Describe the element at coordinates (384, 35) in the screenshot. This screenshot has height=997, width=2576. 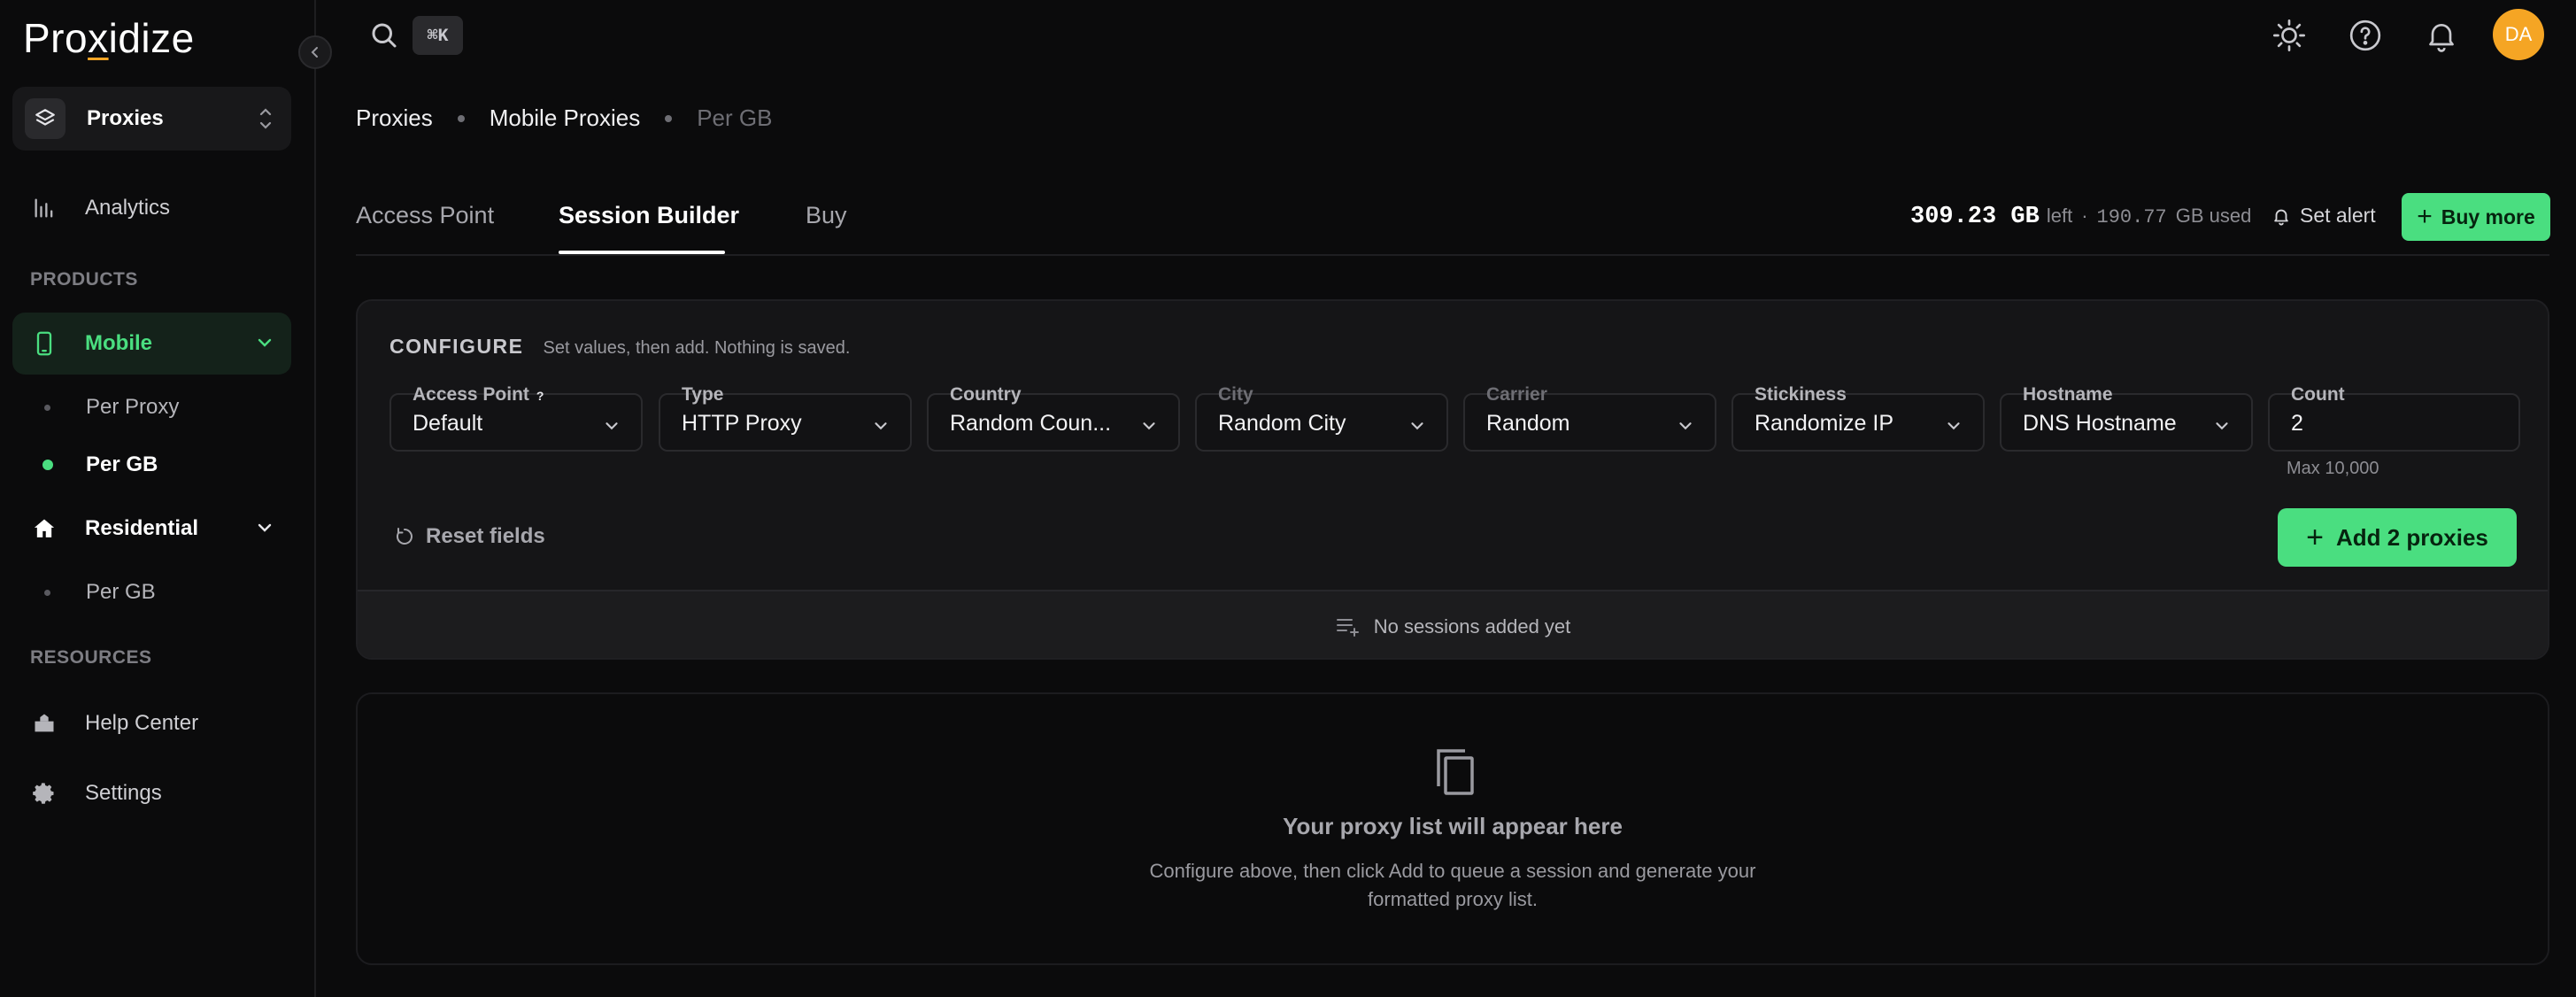
I see `search-icon` at that location.